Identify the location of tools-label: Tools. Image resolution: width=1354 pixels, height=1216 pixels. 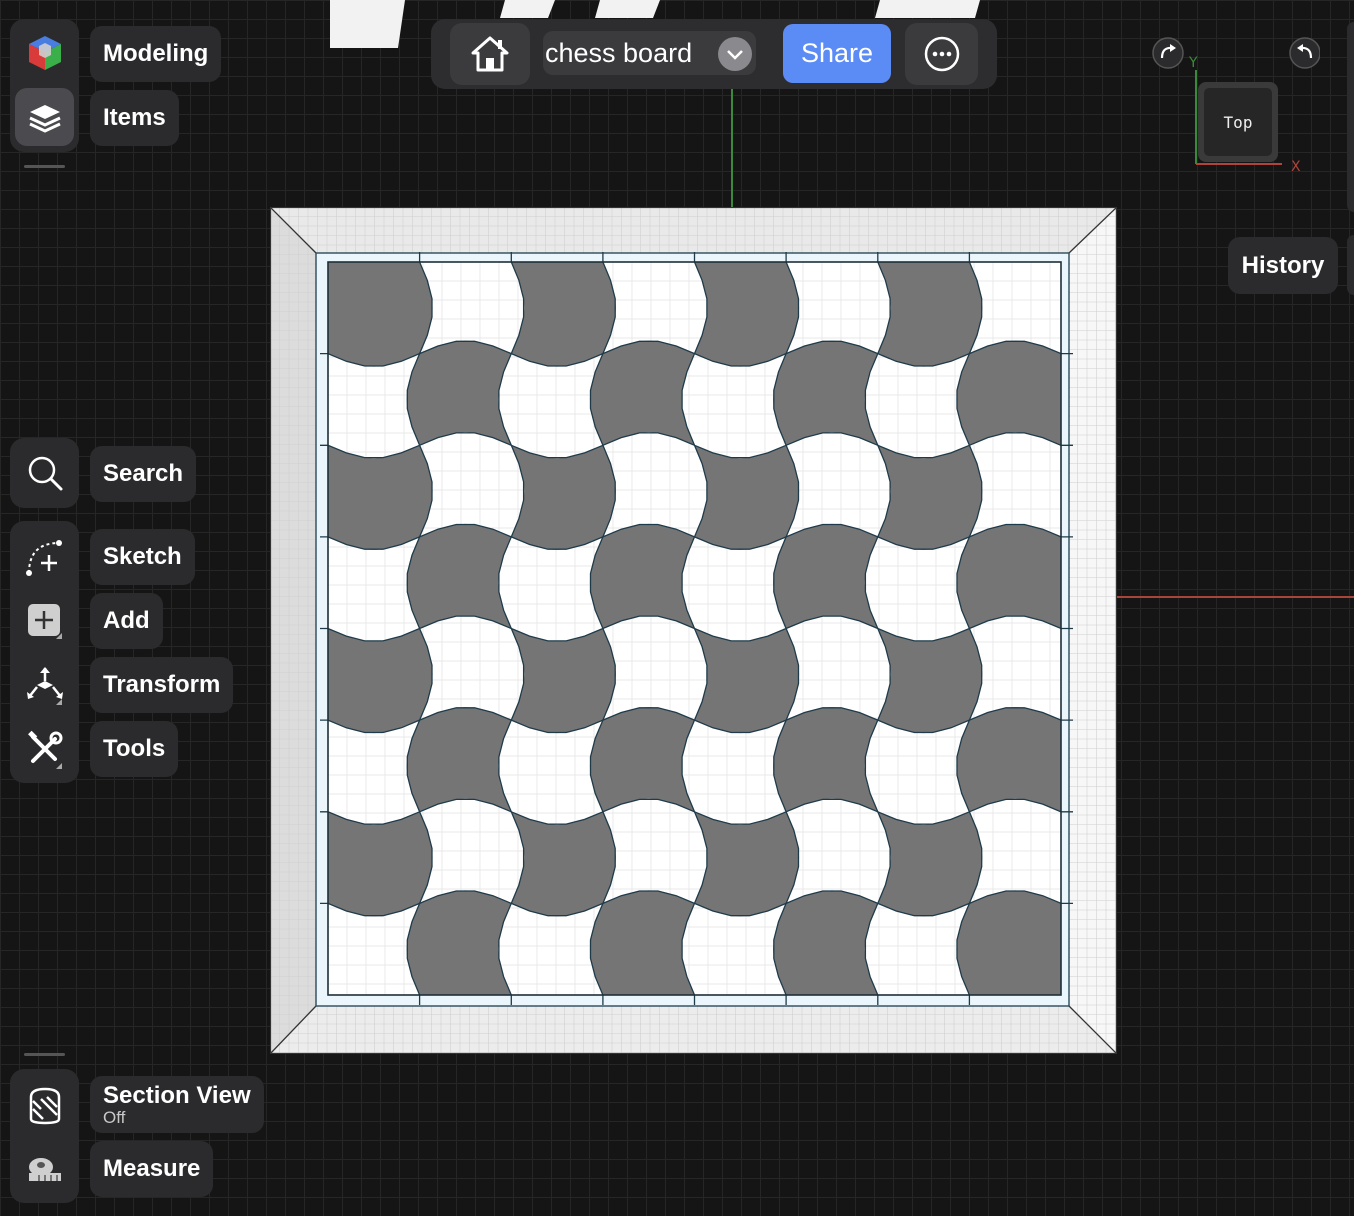
(134, 749).